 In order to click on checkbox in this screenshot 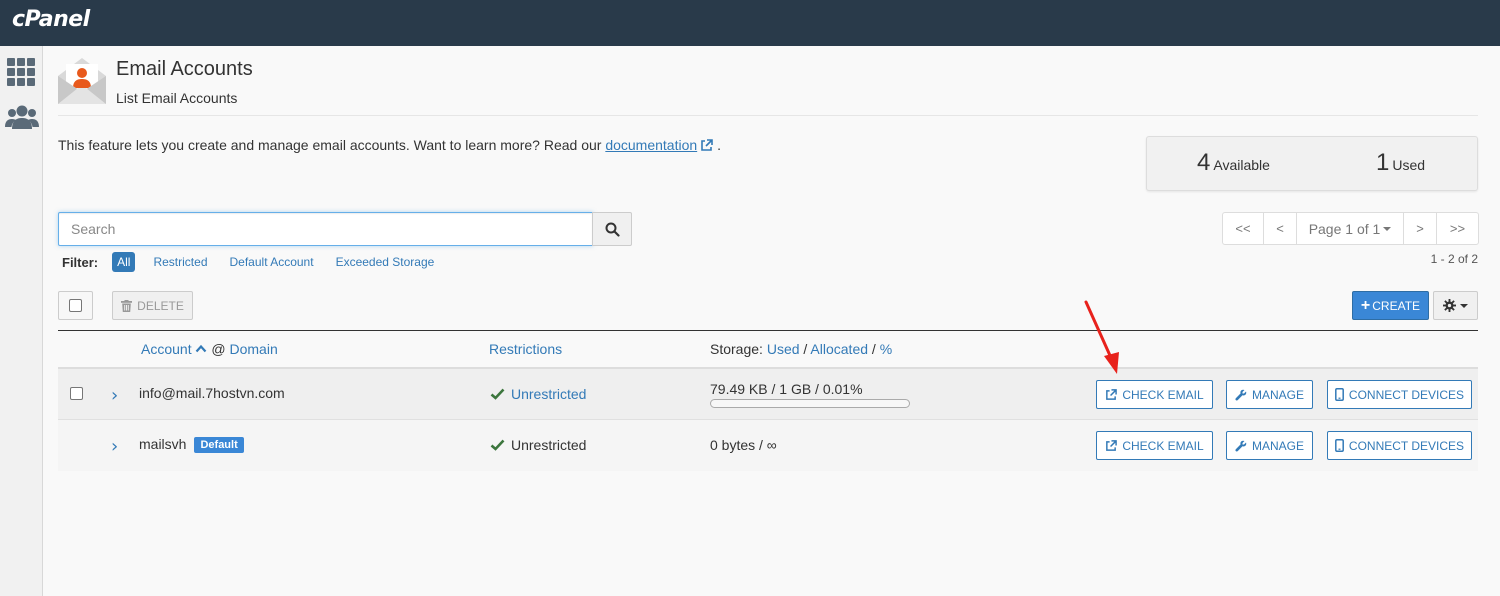, I will do `click(75, 305)`.